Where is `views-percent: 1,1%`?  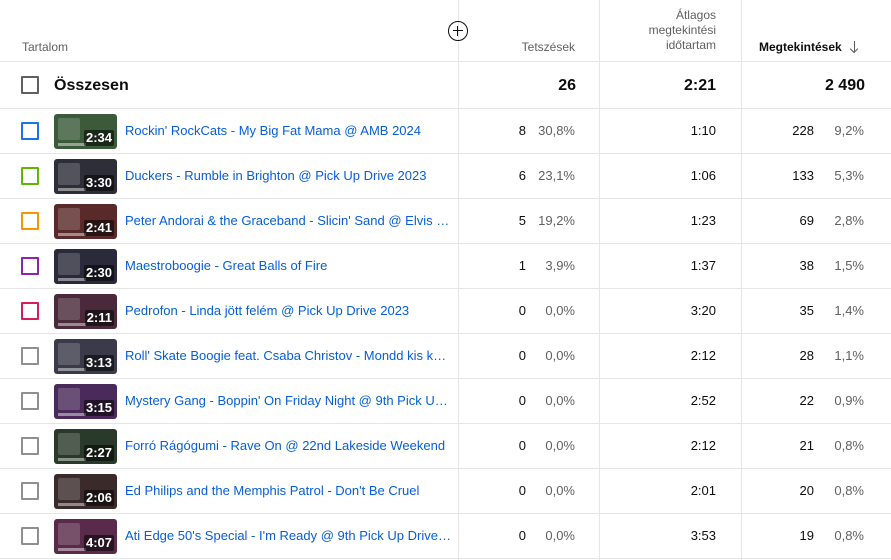 views-percent: 1,1% is located at coordinates (849, 355).